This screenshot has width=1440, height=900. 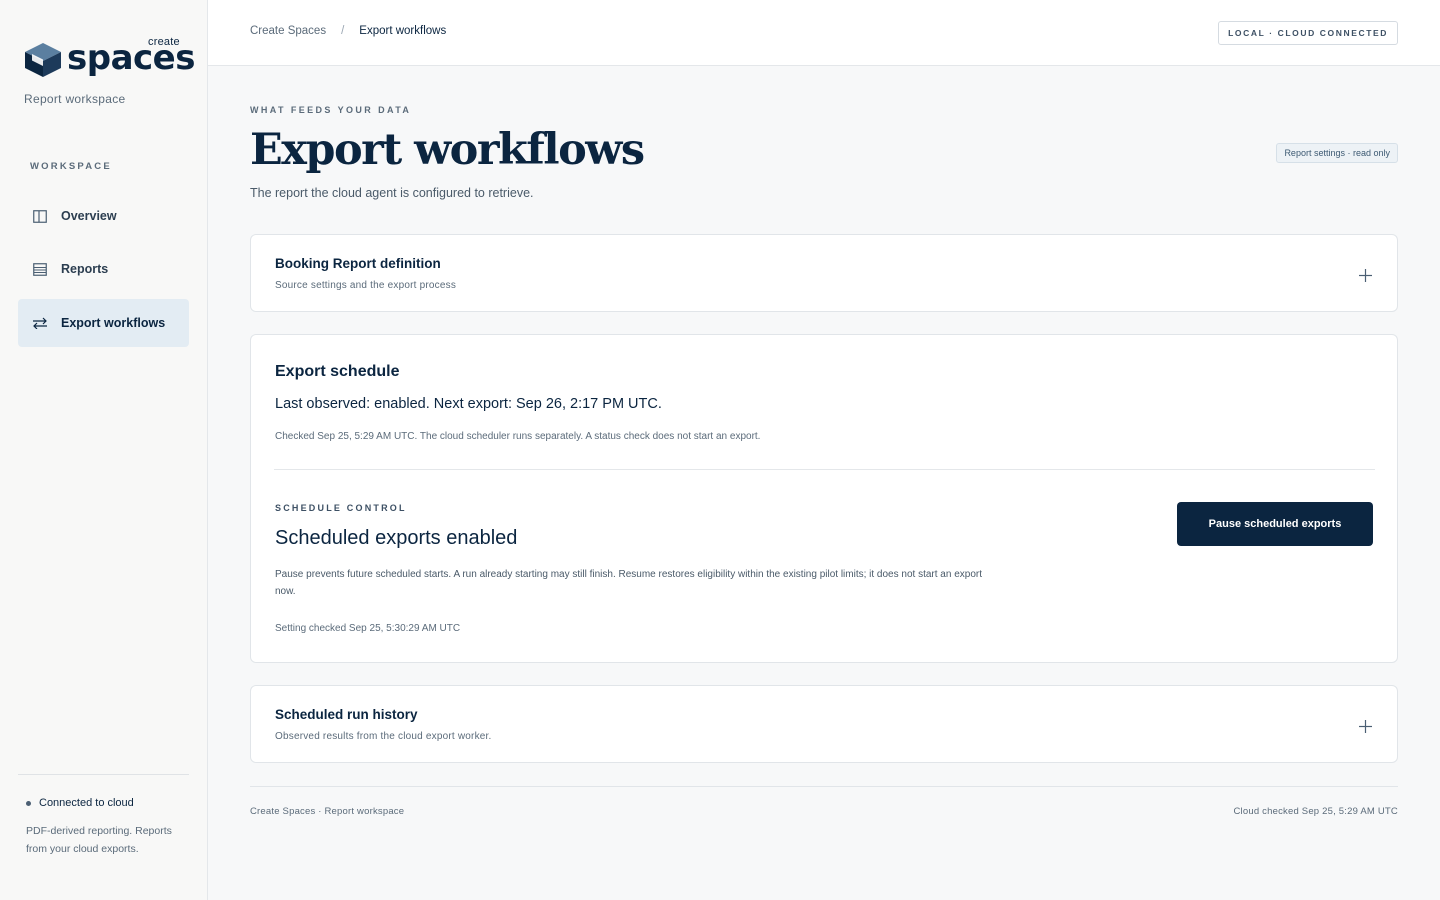 What do you see at coordinates (327, 811) in the screenshot?
I see `footer-left-text: Create Spaces · Report workspace` at bounding box center [327, 811].